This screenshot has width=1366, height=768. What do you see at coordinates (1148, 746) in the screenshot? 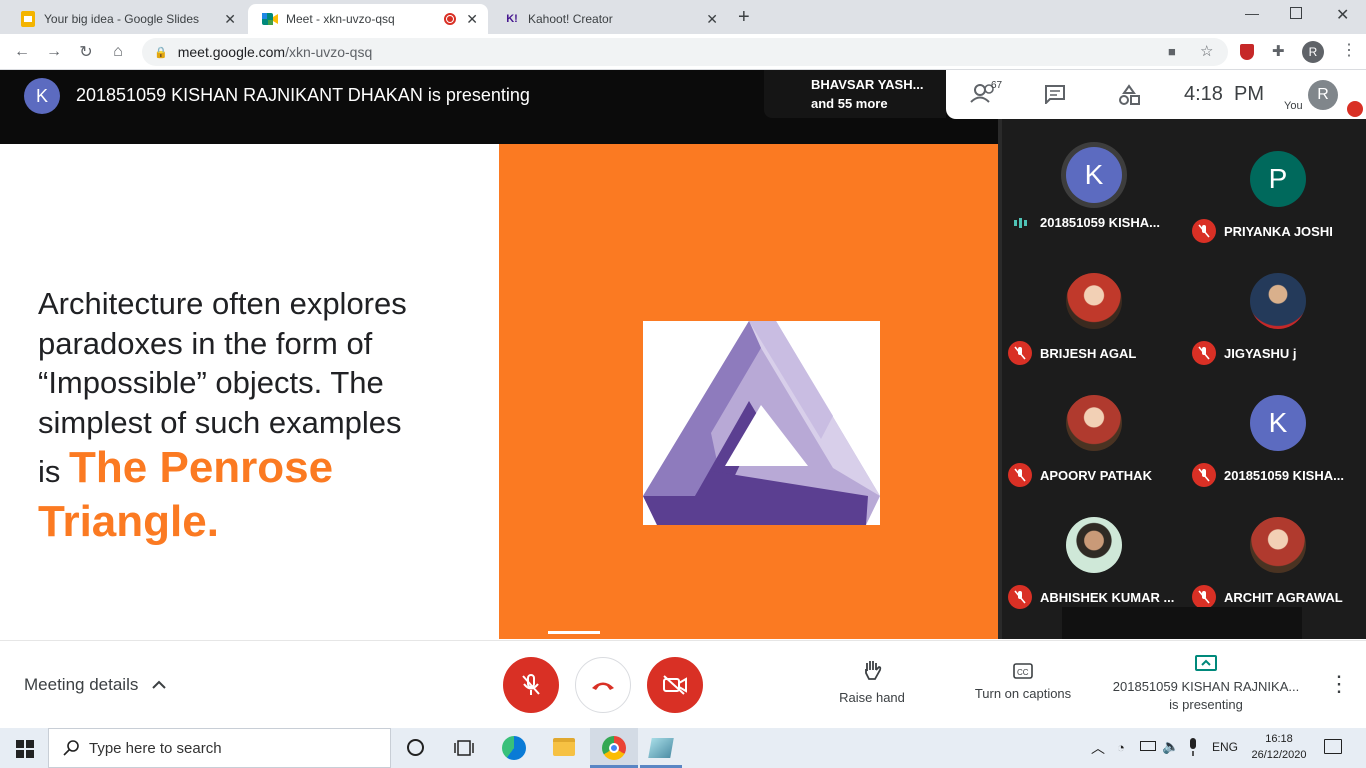
I see `battery-icon` at bounding box center [1148, 746].